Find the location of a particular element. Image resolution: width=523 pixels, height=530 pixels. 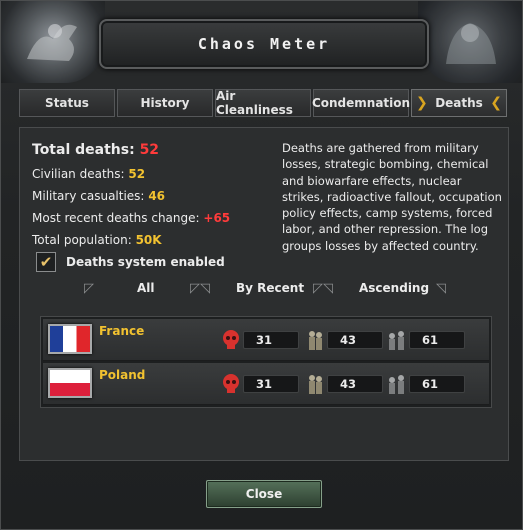

tab-label: History is located at coordinates (165, 103).